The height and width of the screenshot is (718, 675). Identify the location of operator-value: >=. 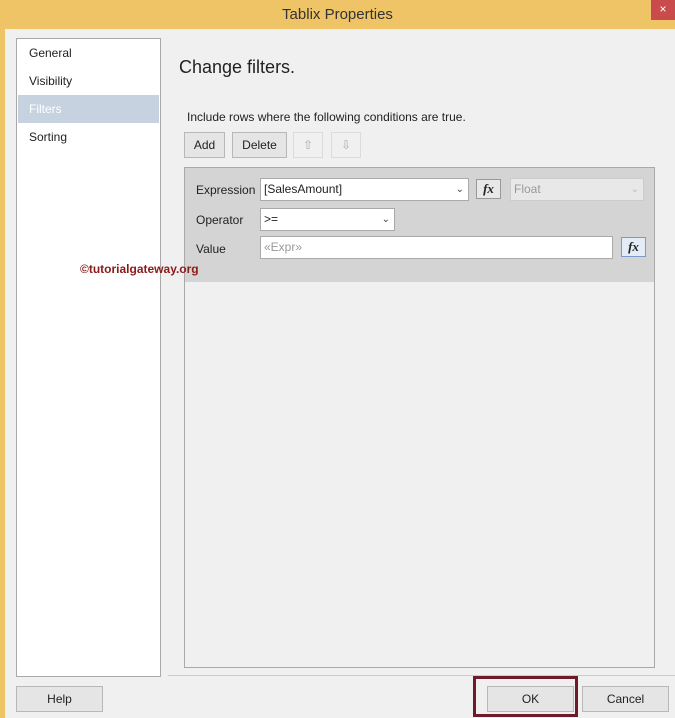
(271, 219).